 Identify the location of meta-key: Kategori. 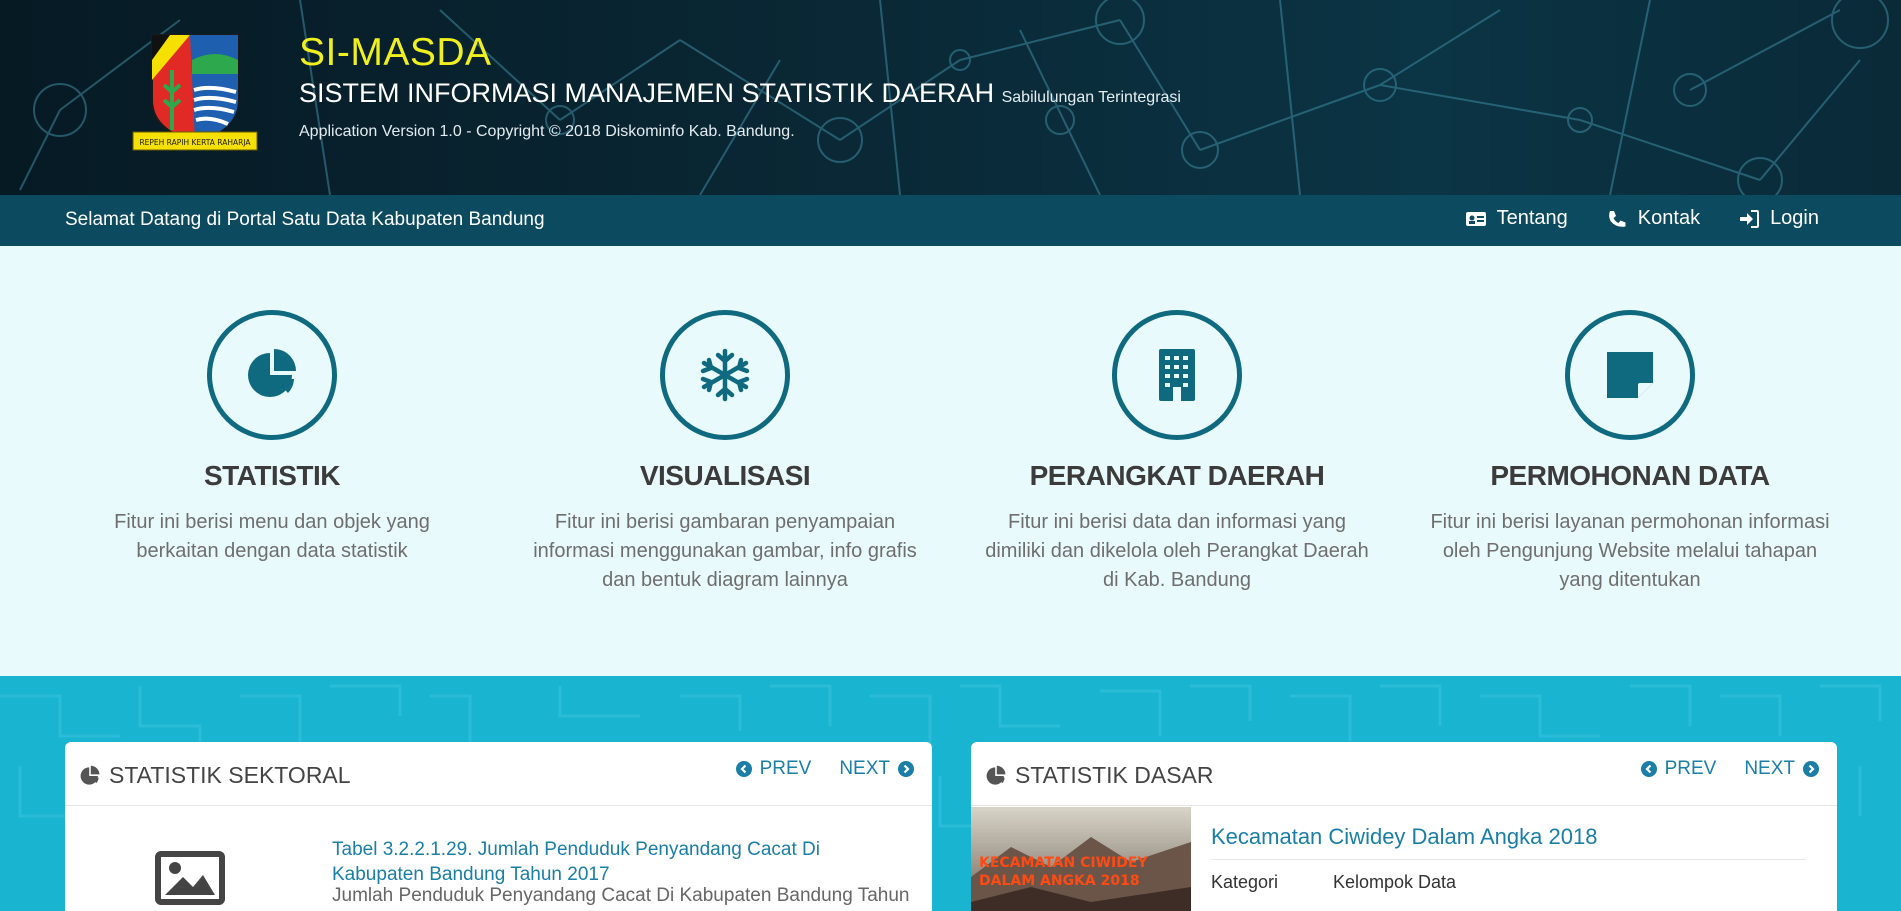
(1245, 882).